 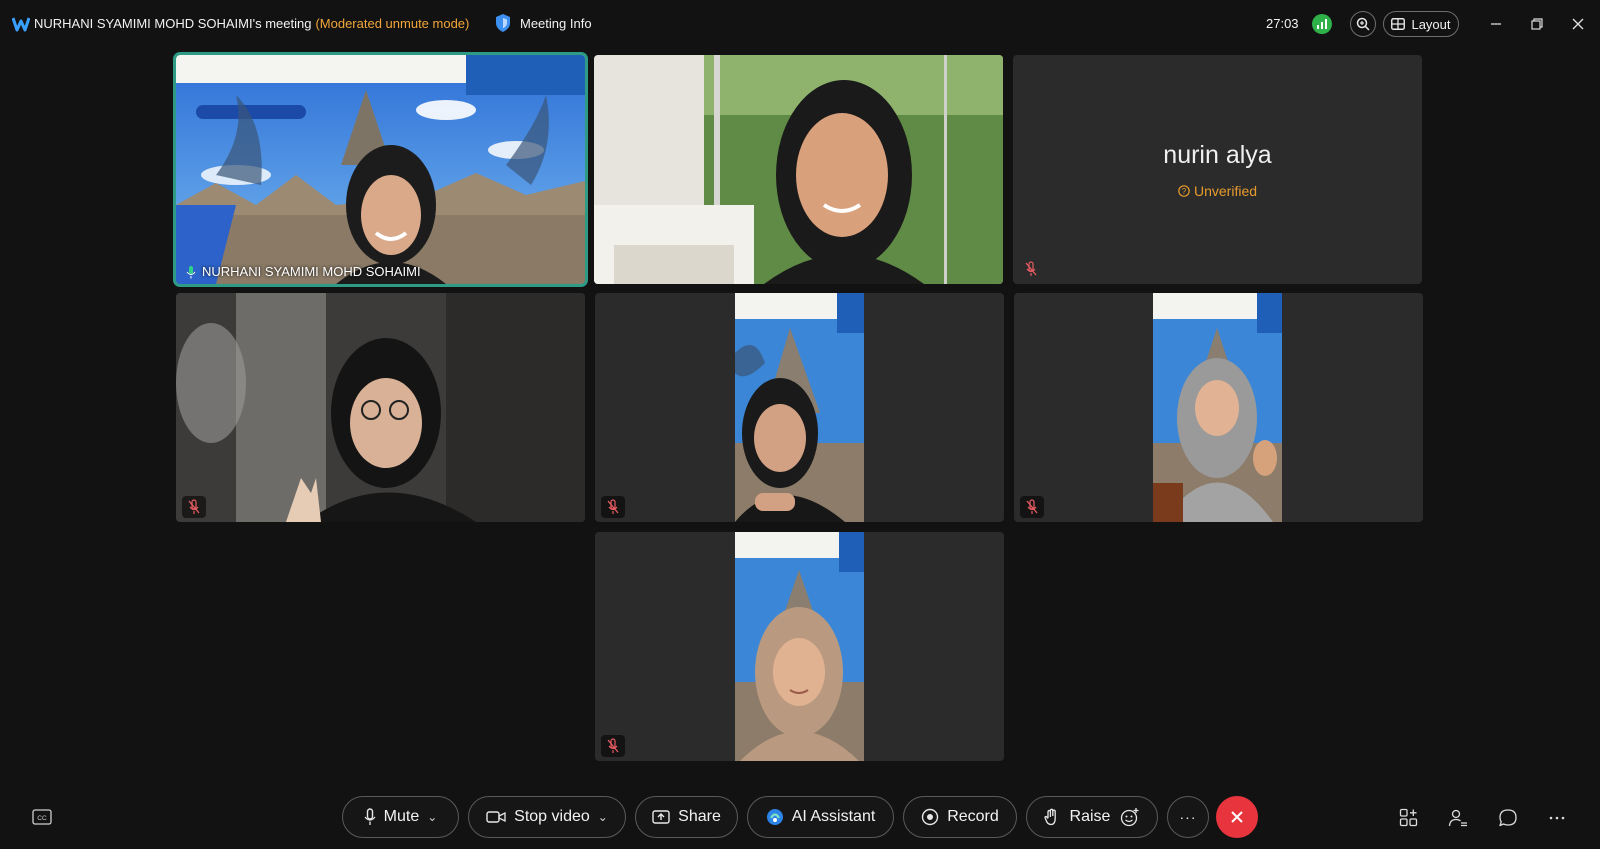 I want to click on leave-meeting-button, so click(x=1237, y=817).